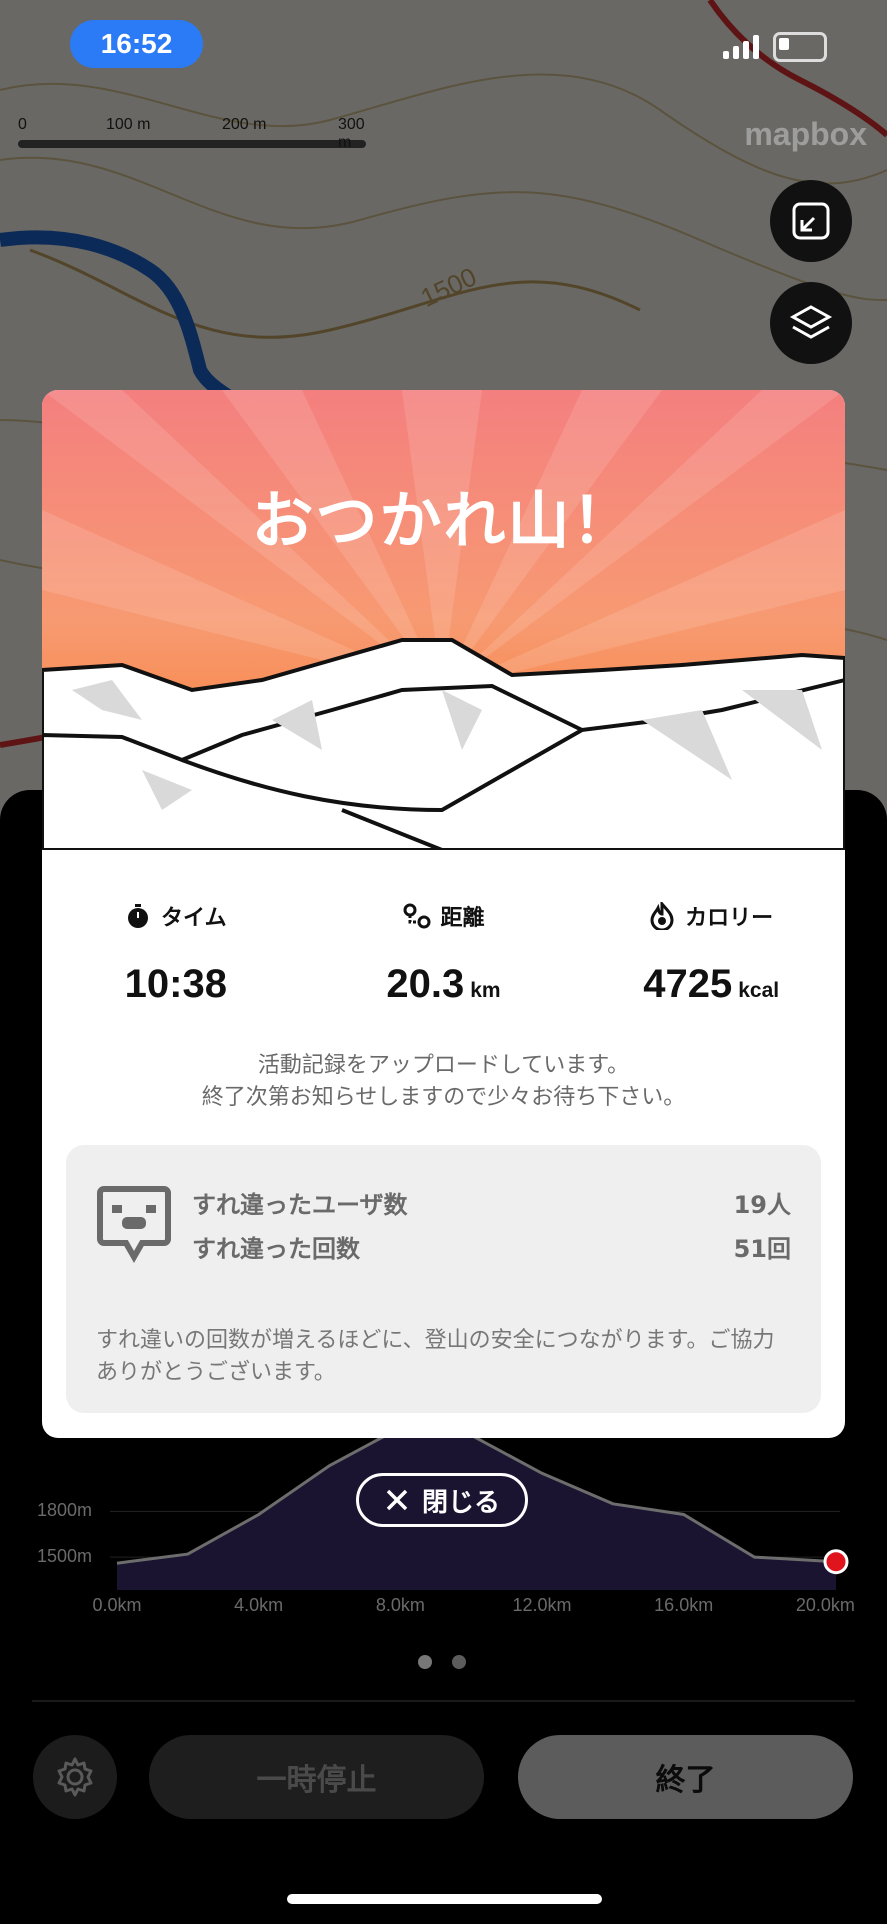  Describe the element at coordinates (462, 918) in the screenshot. I see `stat-label: 距離` at that location.